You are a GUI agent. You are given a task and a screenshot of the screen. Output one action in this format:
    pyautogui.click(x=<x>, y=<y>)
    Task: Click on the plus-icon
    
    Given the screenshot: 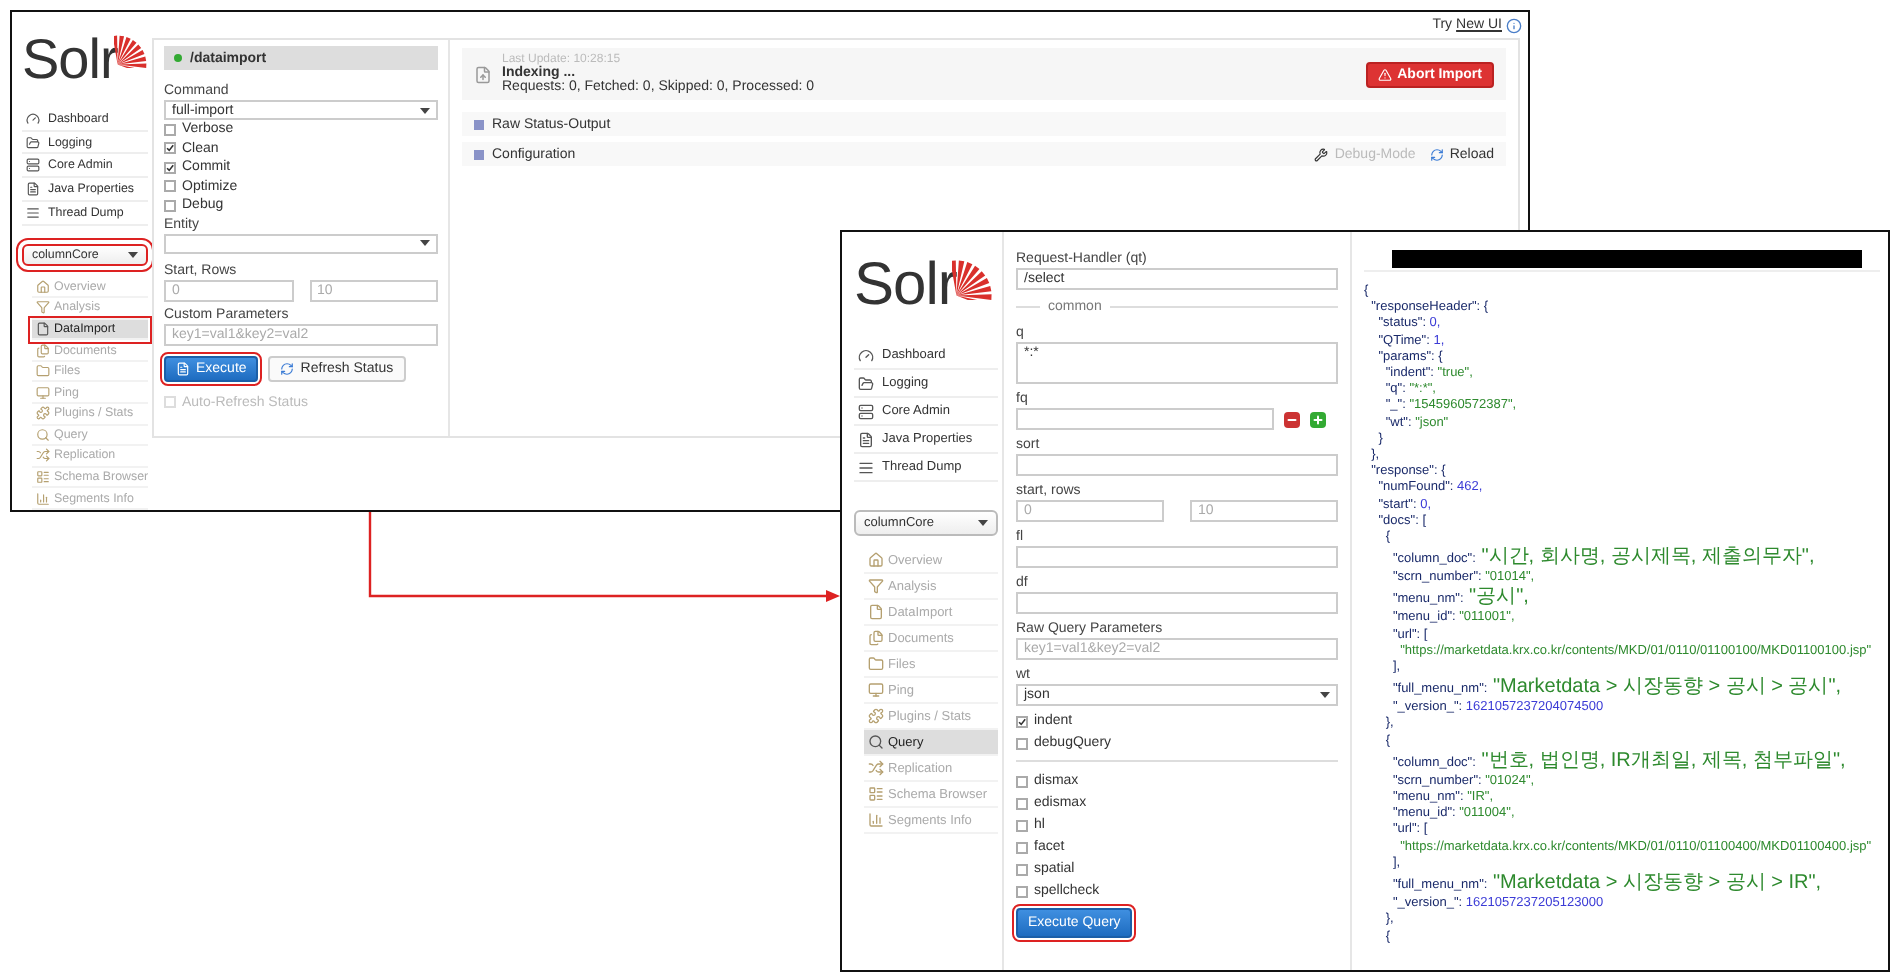 What is the action you would take?
    pyautogui.click(x=1317, y=419)
    